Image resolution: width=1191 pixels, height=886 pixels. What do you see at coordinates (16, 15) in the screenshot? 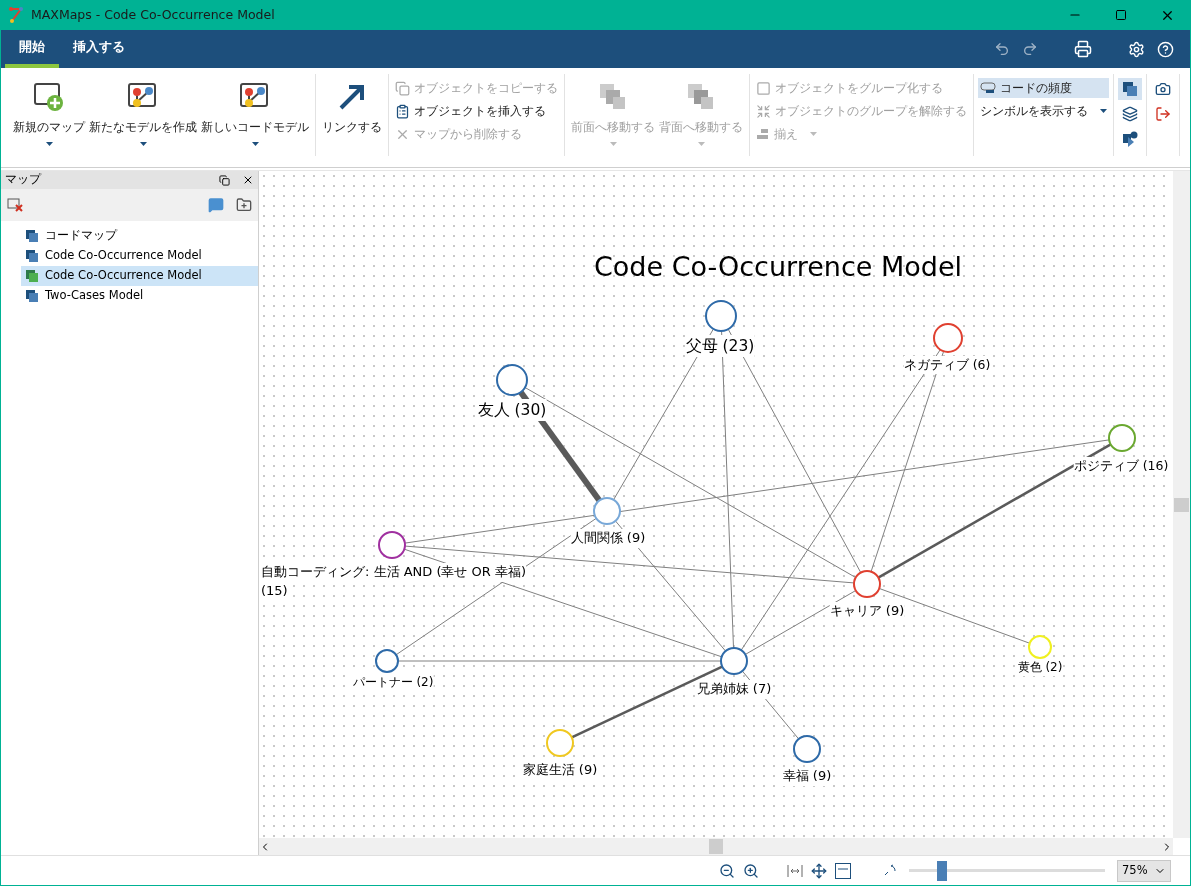
I see `app-logo-icon` at bounding box center [16, 15].